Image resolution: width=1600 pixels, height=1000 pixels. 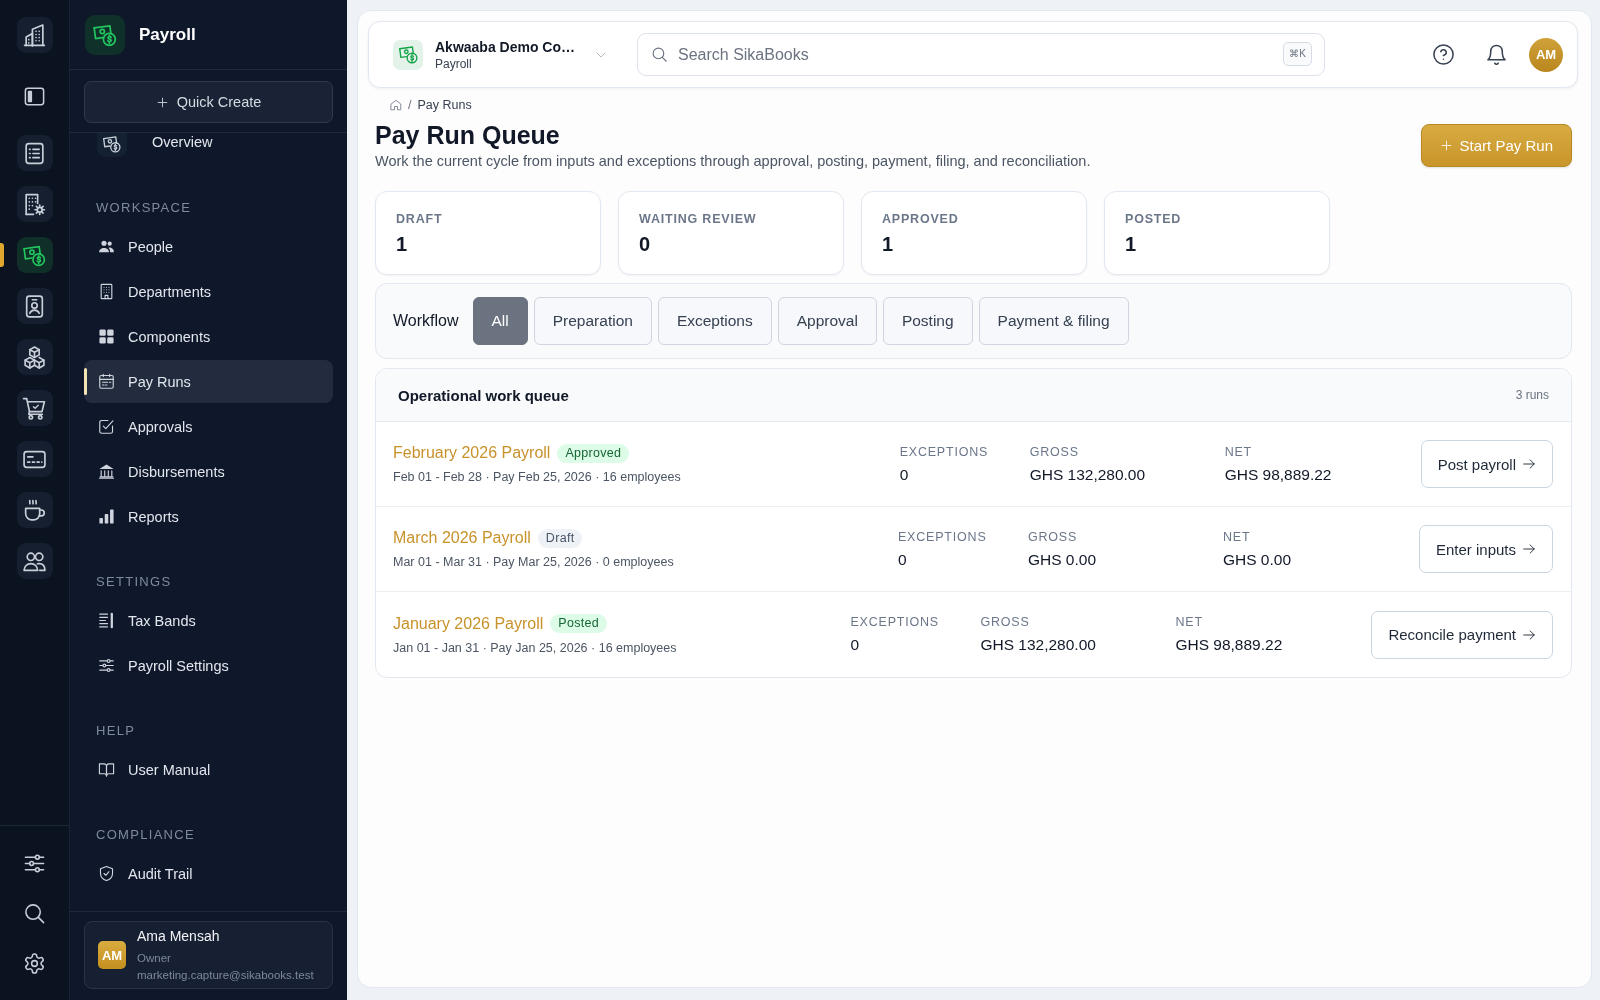 I want to click on bank-icon, so click(x=106, y=471).